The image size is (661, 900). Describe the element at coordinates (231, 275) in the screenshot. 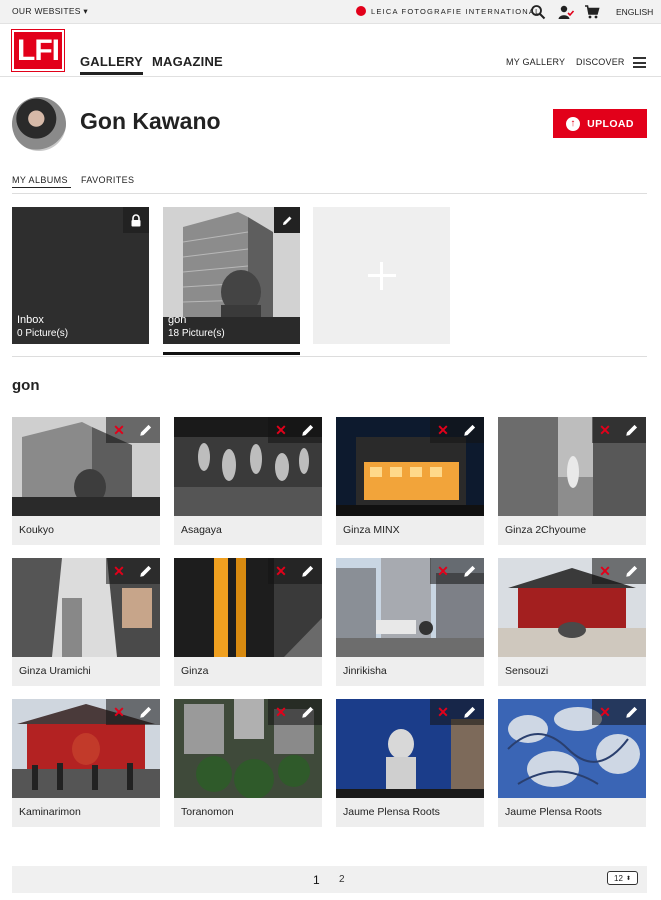

I see `album-gon: gon 18 Picture(s)` at that location.